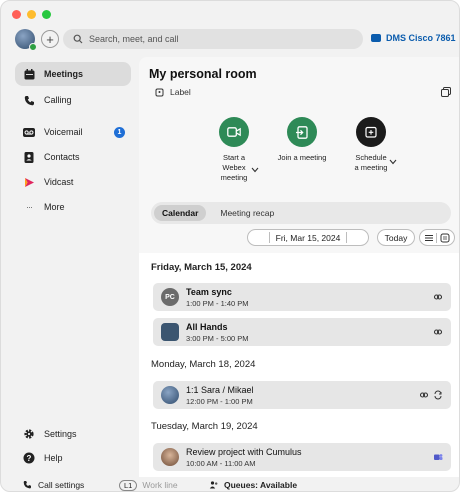  Describe the element at coordinates (221, 463) in the screenshot. I see `meeting-time: 10:00 AM - 11:00 AM` at that location.